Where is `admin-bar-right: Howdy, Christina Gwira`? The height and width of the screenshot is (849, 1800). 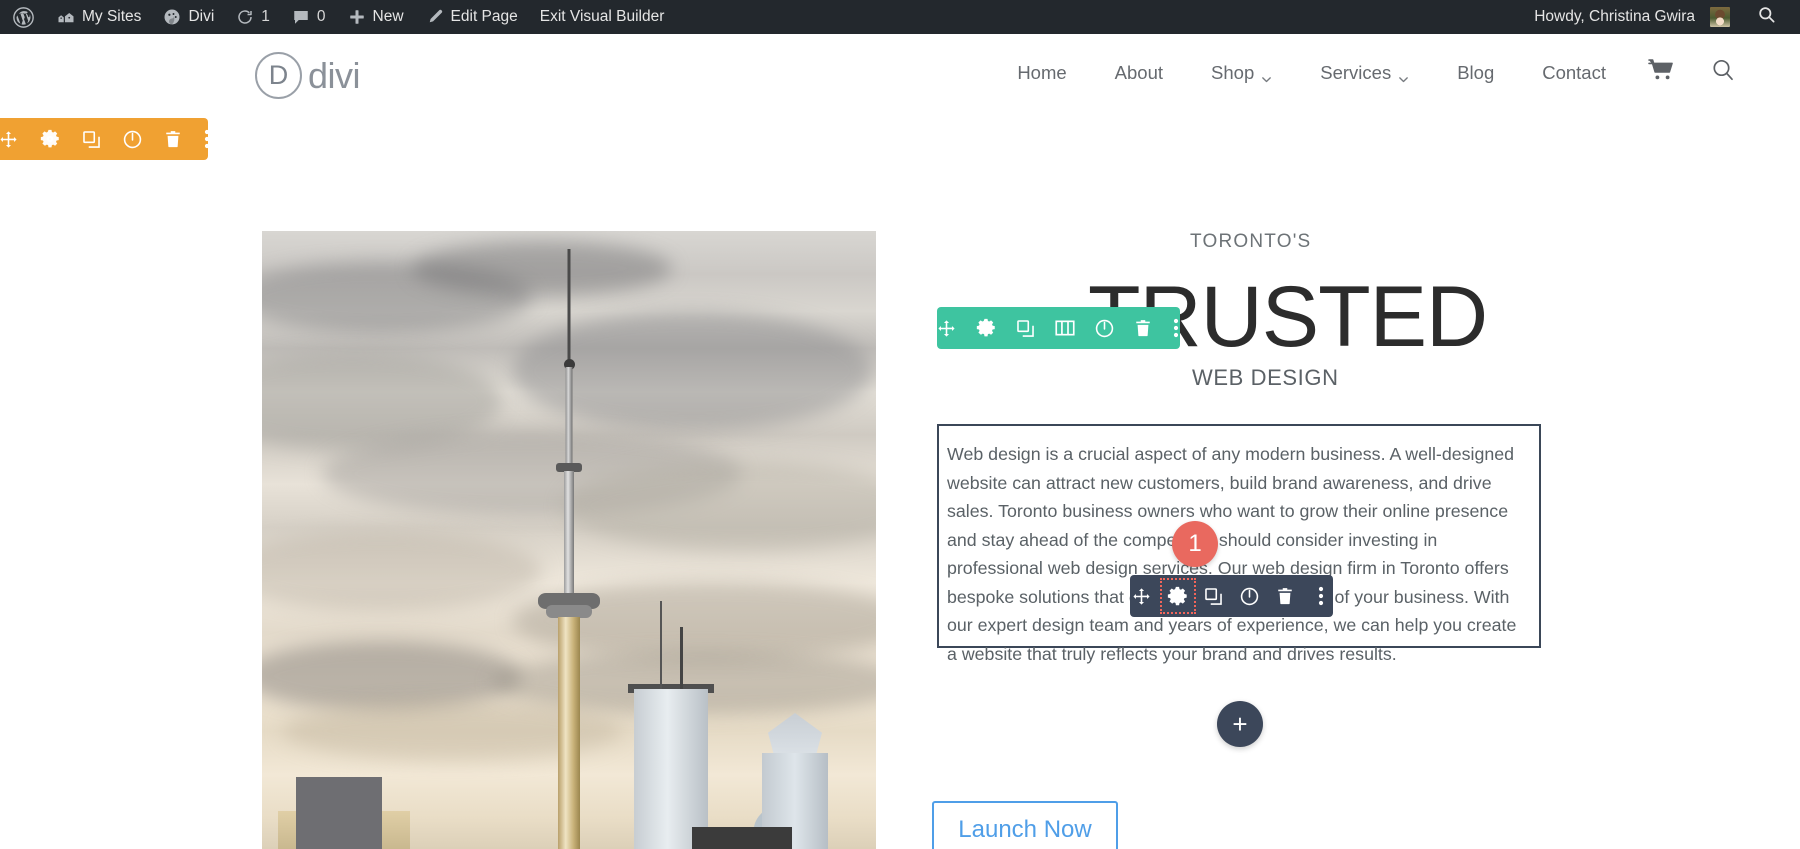
admin-bar-right: Howdy, Christina Gwira is located at coordinates (1661, 17).